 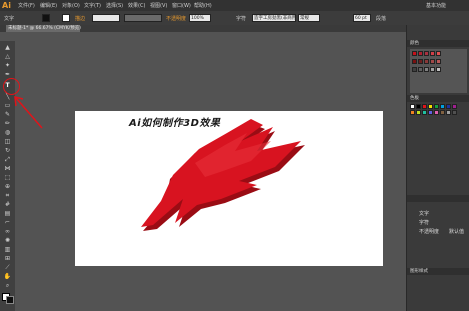 I want to click on stroke-color-icon, so click(x=10, y=300).